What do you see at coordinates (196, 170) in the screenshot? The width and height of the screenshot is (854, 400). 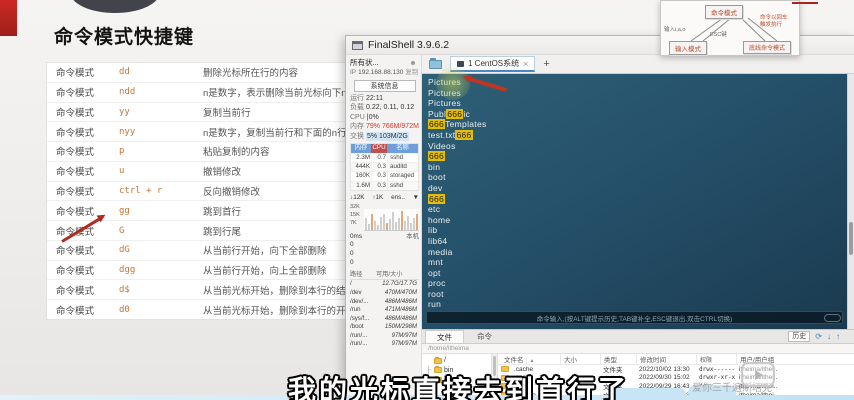 I see `shortcut-table-row: 命令模式 u 撤销修改` at bounding box center [196, 170].